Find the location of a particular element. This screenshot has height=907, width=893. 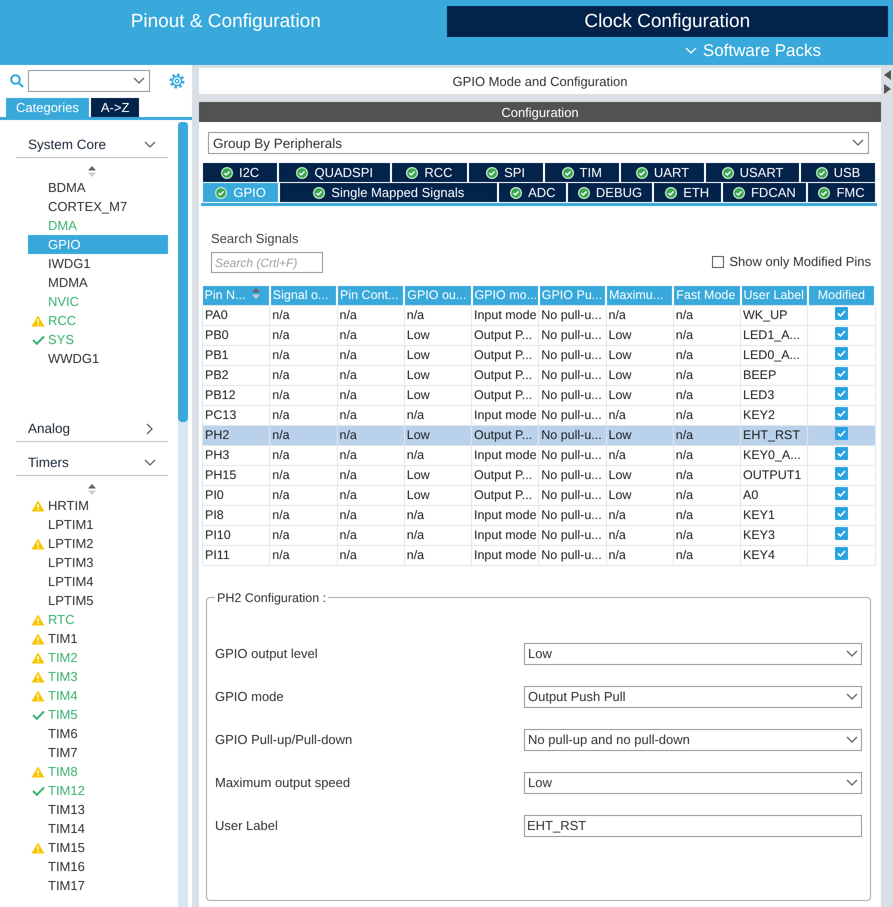

peripheral-item: TIM6 is located at coordinates (98, 733).